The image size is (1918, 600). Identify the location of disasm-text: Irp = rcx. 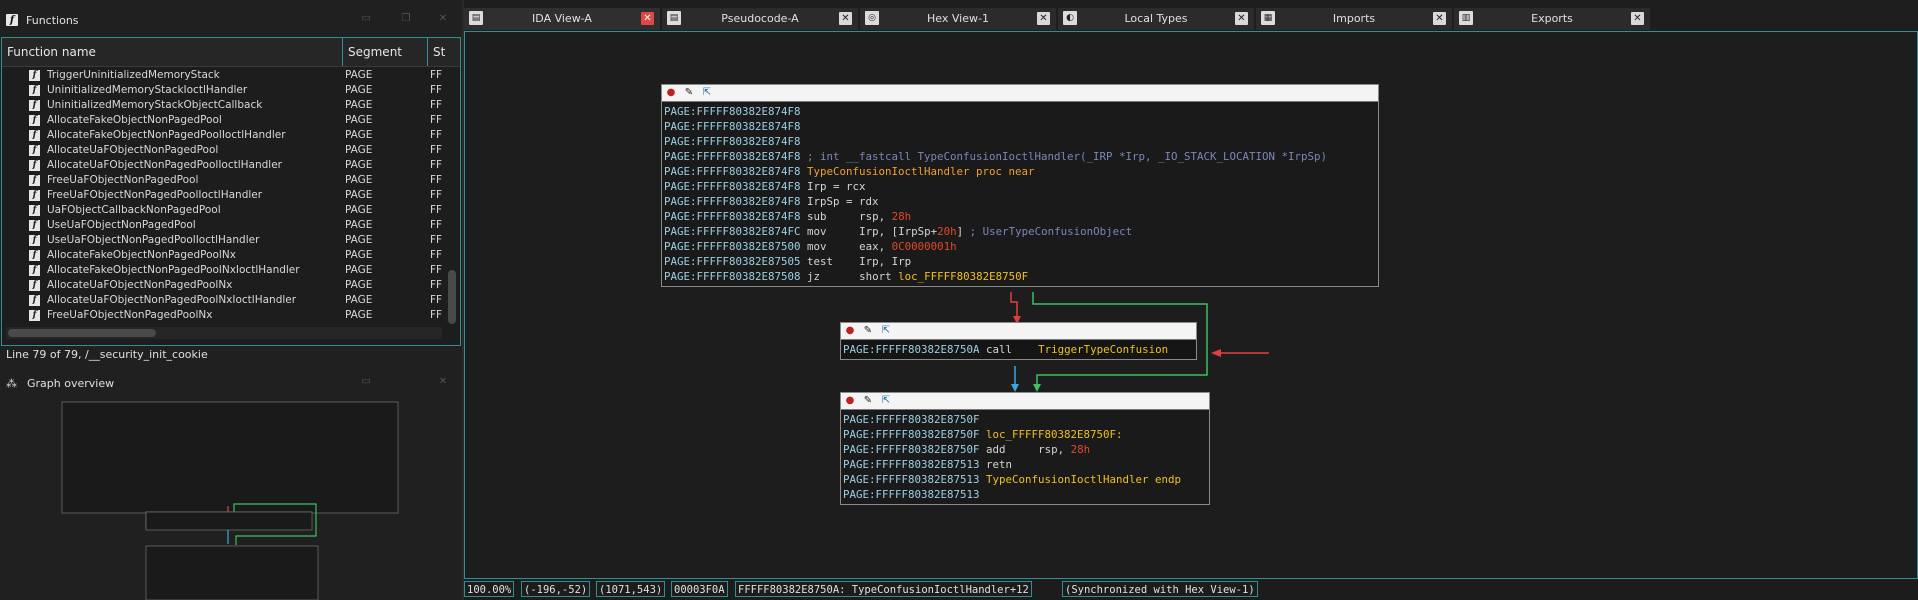
(836, 186).